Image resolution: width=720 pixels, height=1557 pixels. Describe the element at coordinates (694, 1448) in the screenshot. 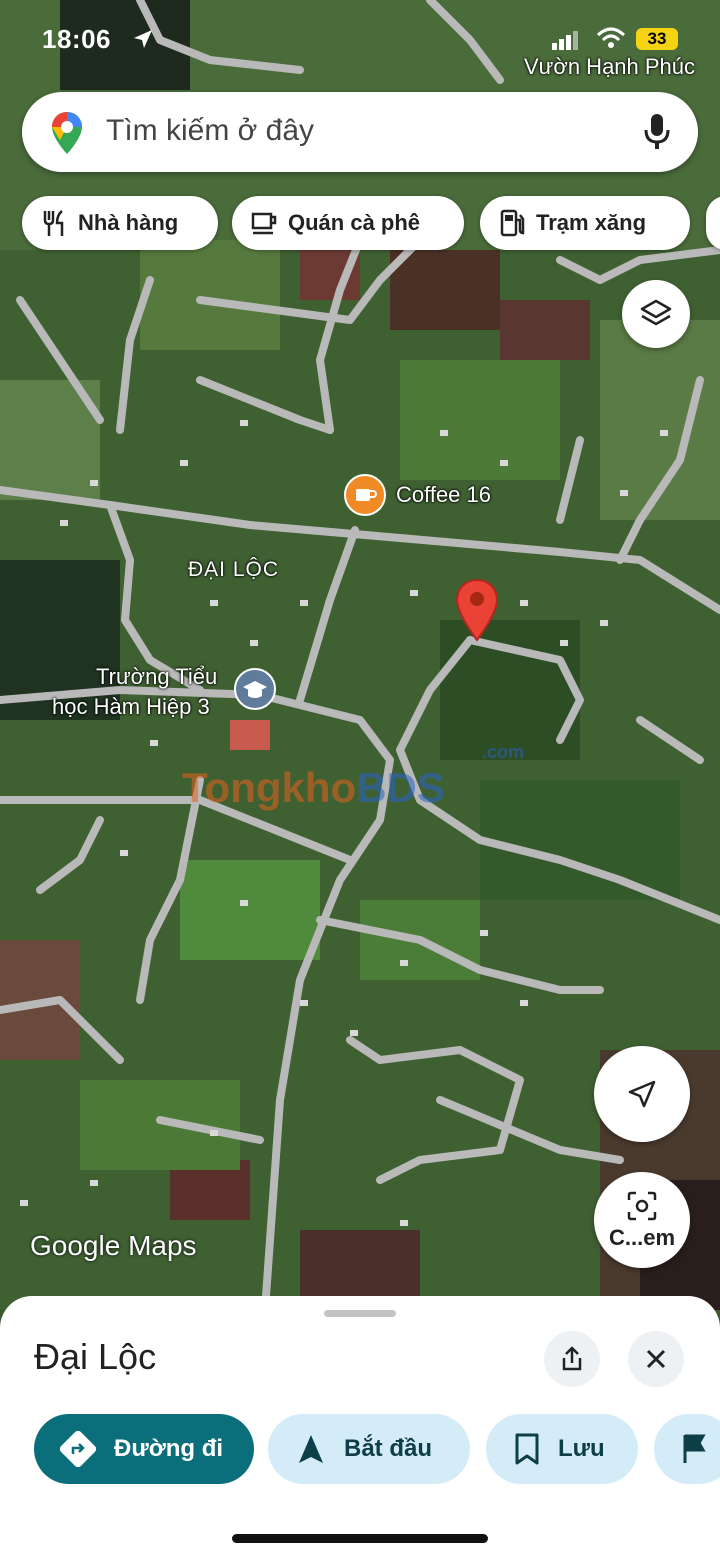

I see `flag-icon` at that location.